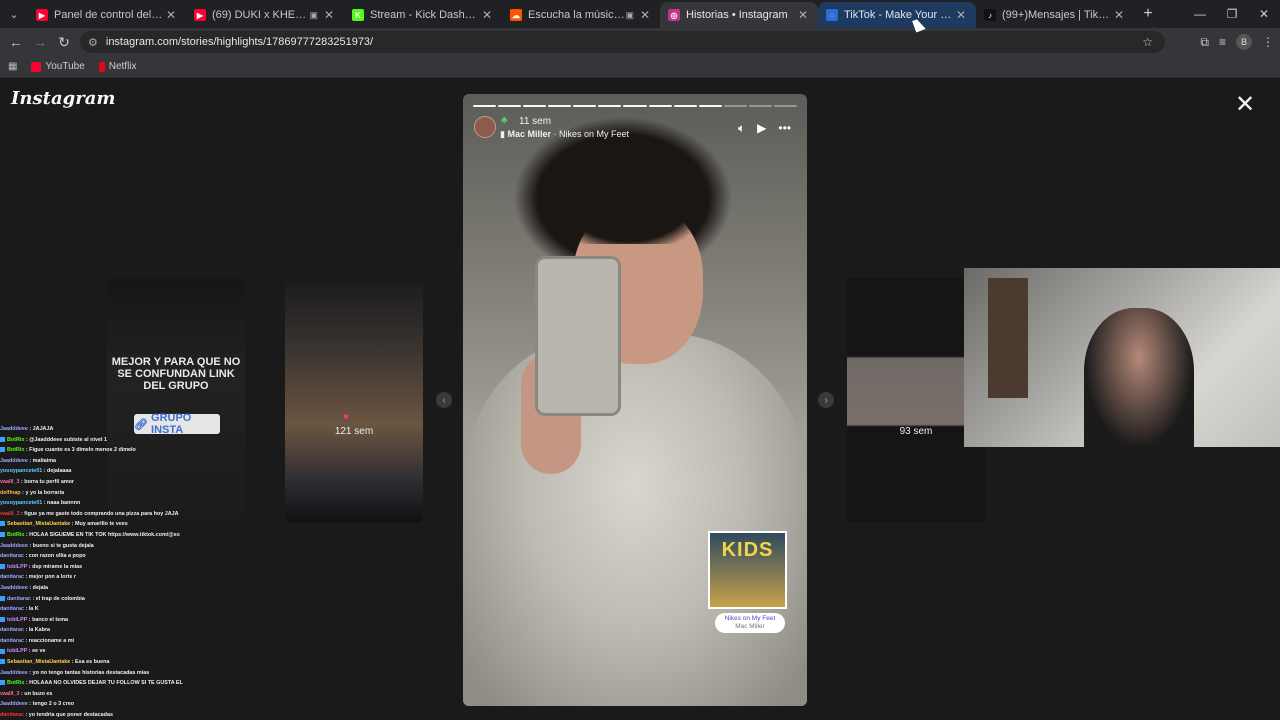  Describe the element at coordinates (45, 492) in the screenshot. I see `chat-text: y yo la borraria` at that location.